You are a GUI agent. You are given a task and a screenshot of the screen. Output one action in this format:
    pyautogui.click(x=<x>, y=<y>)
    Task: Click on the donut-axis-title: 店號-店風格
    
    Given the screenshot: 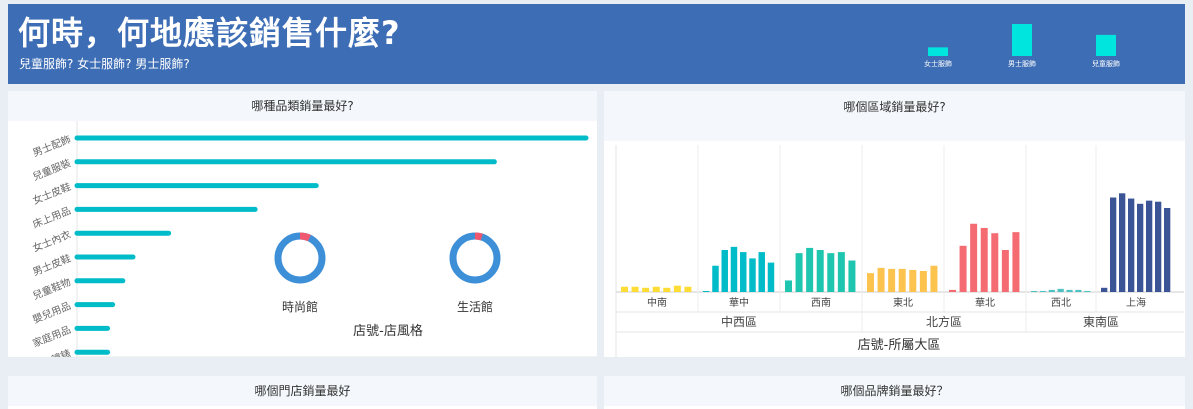 What is the action you would take?
    pyautogui.click(x=388, y=331)
    